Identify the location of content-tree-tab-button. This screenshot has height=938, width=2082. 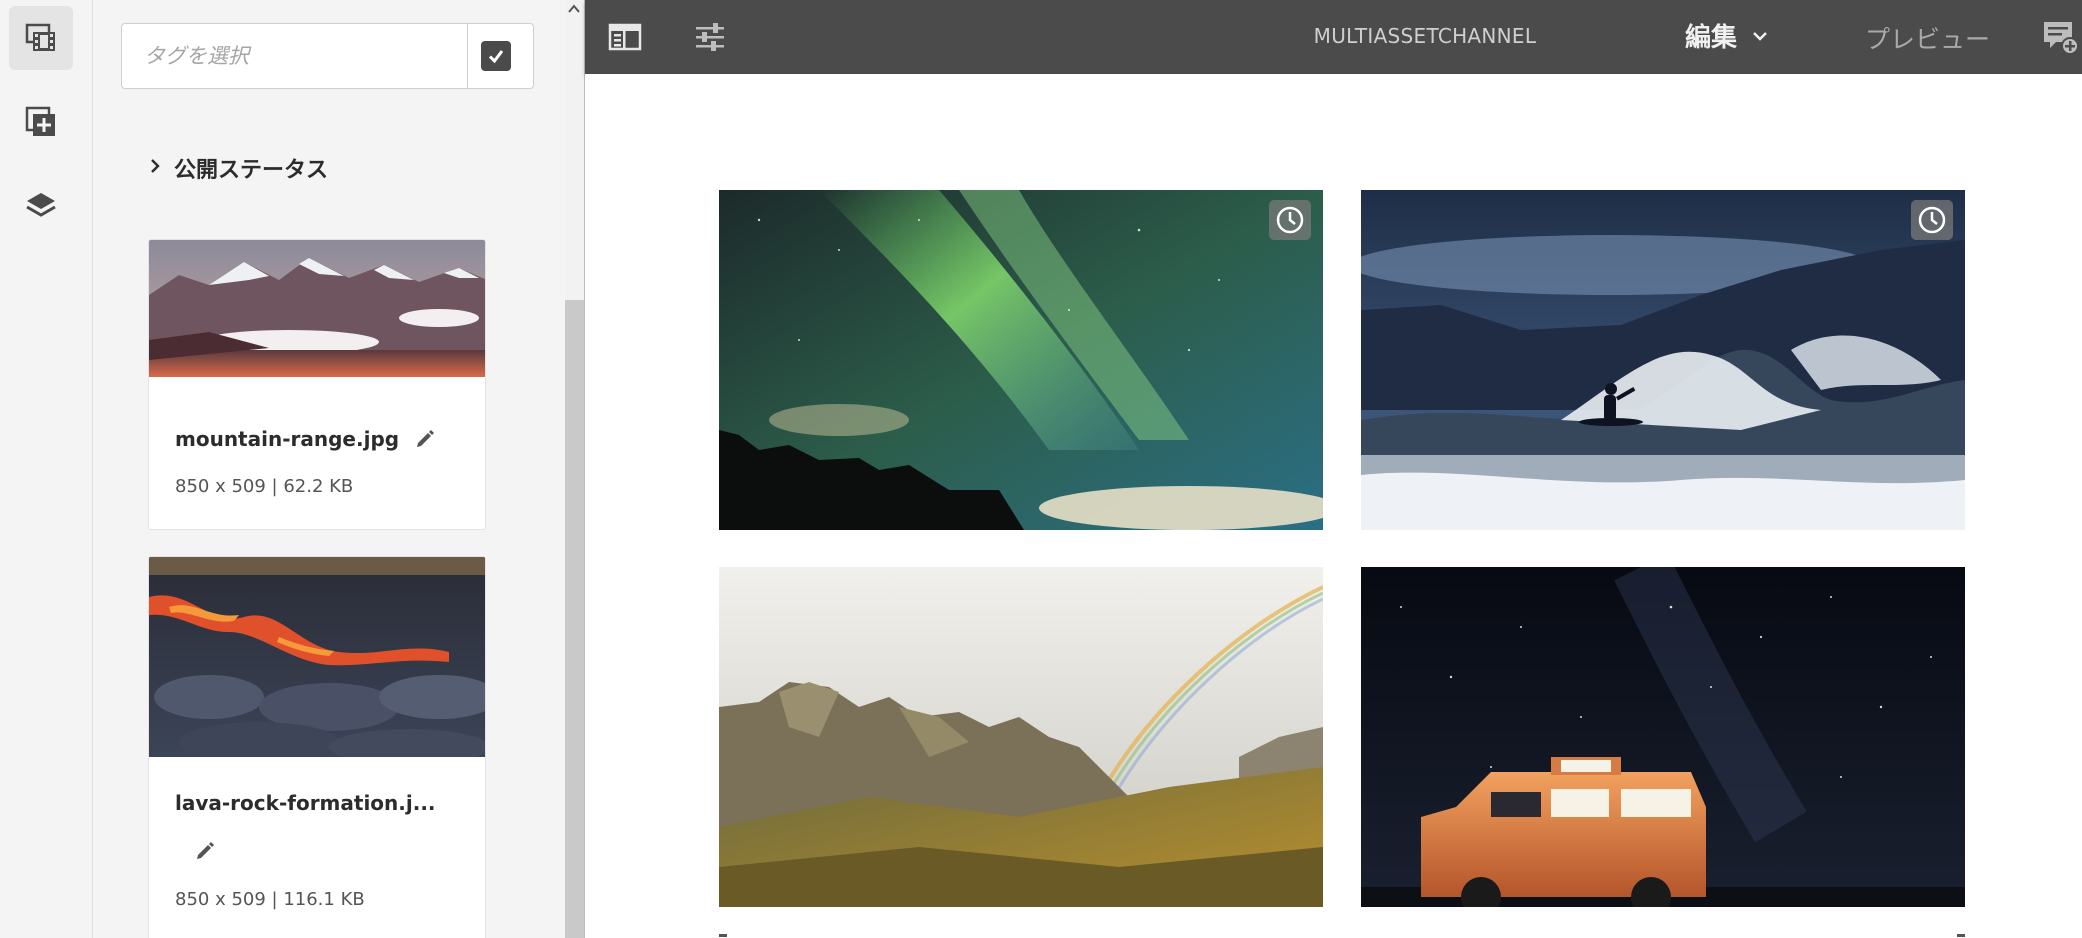
(41, 206).